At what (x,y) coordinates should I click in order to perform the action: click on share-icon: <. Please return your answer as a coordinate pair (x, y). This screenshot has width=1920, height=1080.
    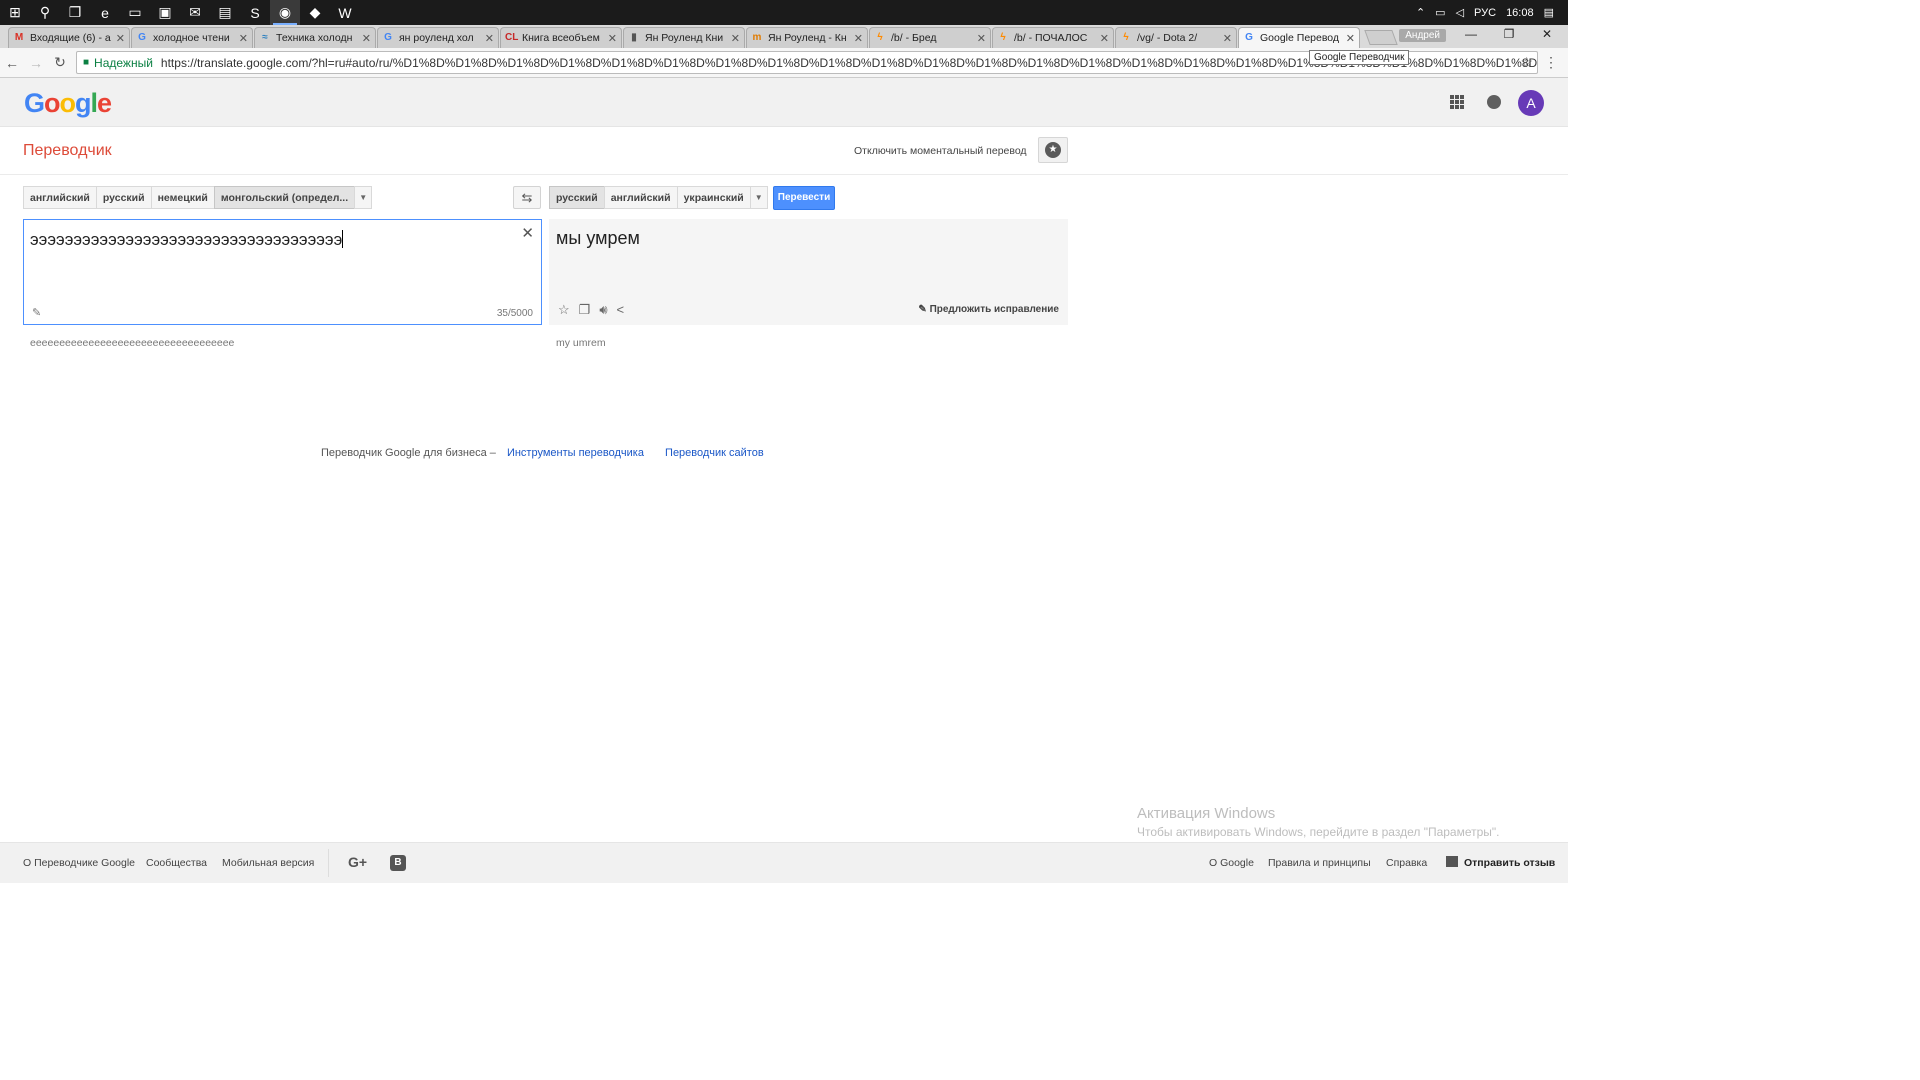
    Looking at the image, I should click on (621, 310).